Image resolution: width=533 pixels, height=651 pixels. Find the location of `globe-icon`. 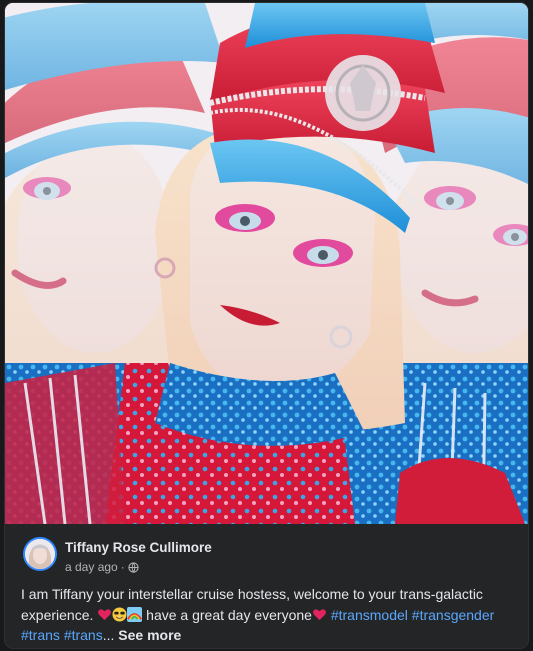

globe-icon is located at coordinates (133, 567).